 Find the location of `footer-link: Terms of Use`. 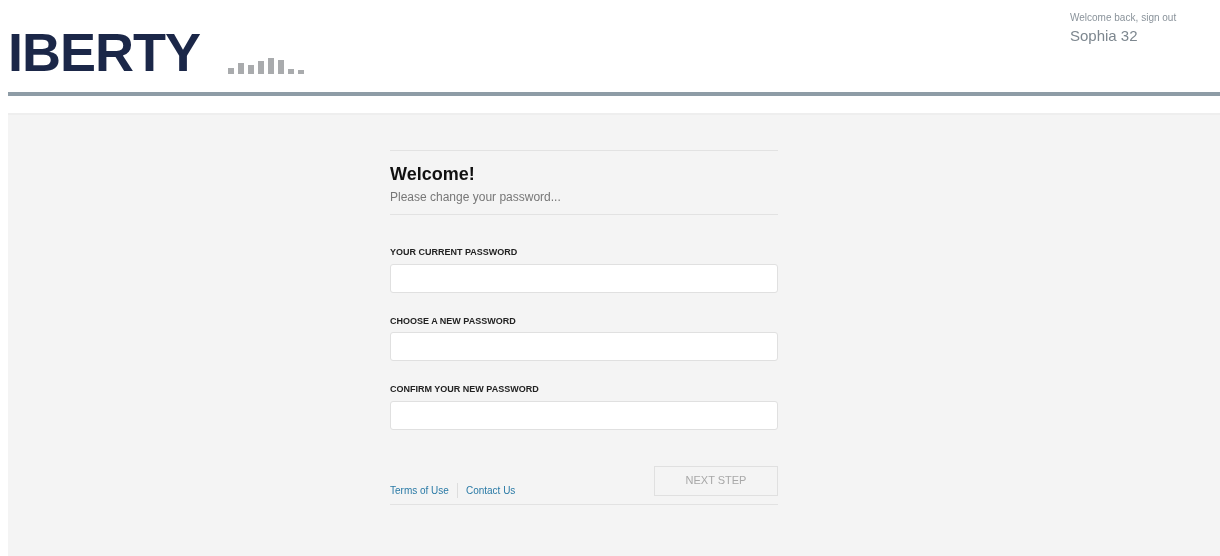

footer-link: Terms of Use is located at coordinates (424, 490).